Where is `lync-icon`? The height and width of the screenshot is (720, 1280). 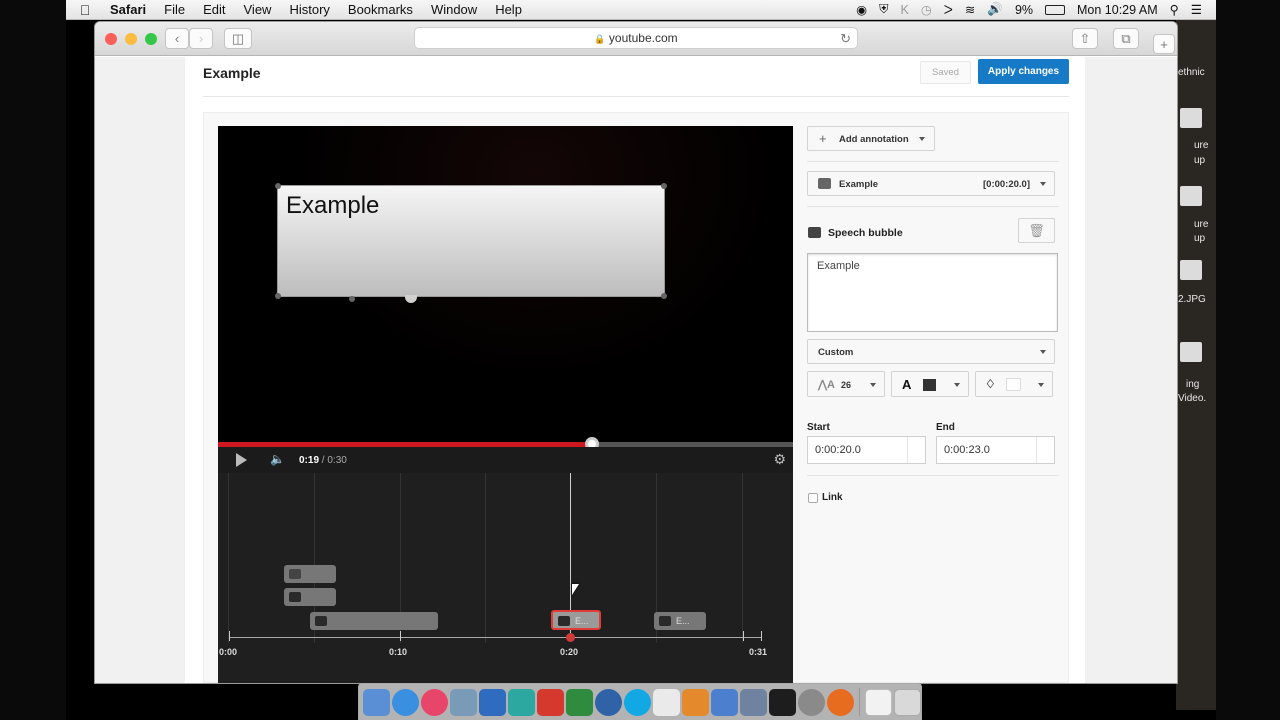
lync-icon is located at coordinates (521, 702).